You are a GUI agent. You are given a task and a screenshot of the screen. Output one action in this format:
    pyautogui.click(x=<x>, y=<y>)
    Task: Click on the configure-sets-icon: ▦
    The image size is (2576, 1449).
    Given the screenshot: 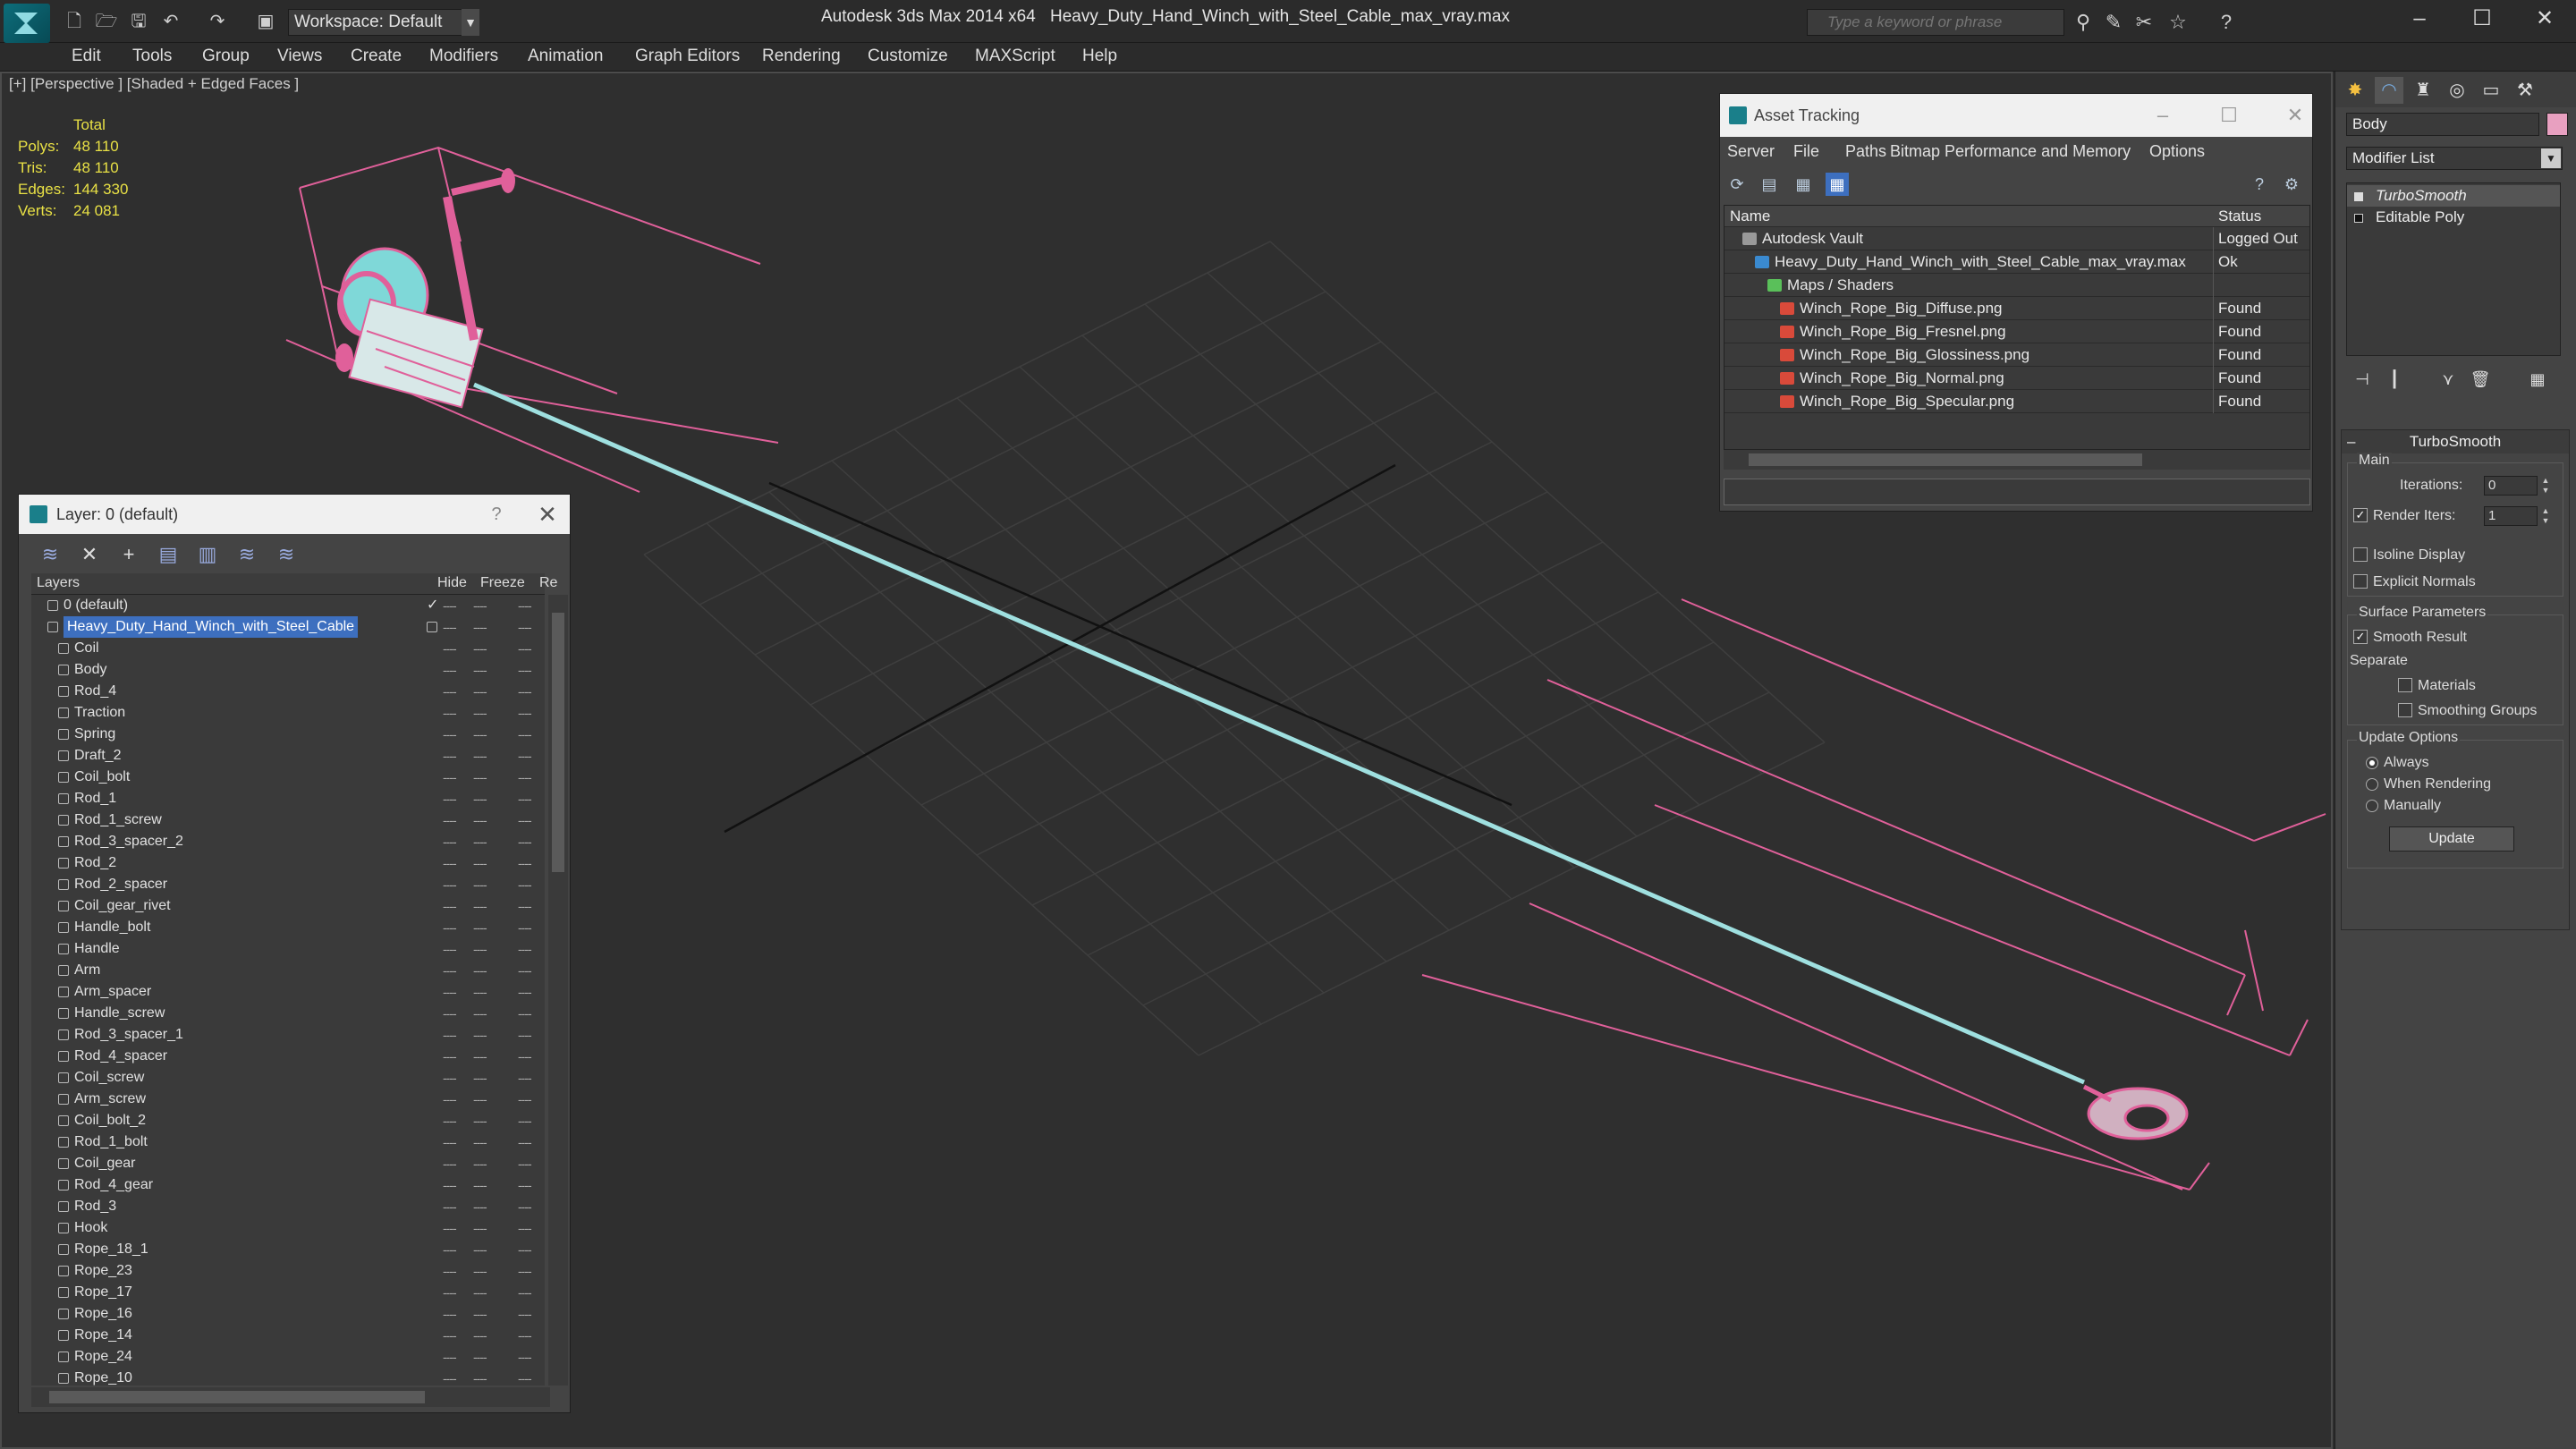 What is the action you would take?
    pyautogui.click(x=2537, y=379)
    